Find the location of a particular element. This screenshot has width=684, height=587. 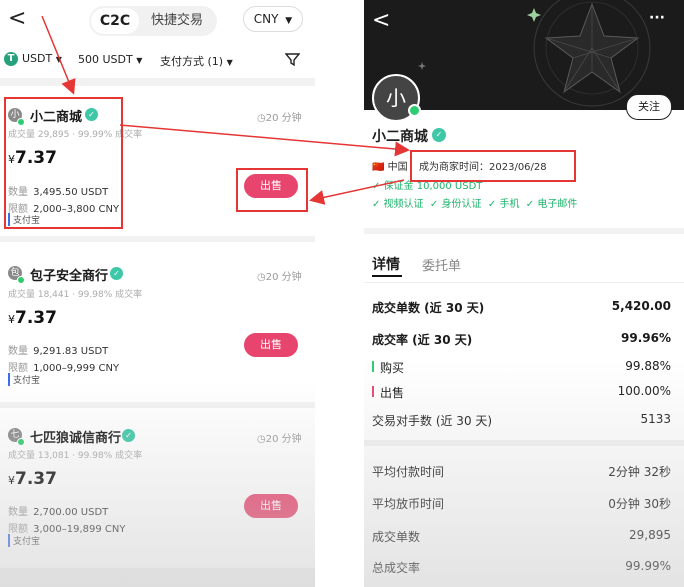

arrow-to-sell is located at coordinates (357, 192).